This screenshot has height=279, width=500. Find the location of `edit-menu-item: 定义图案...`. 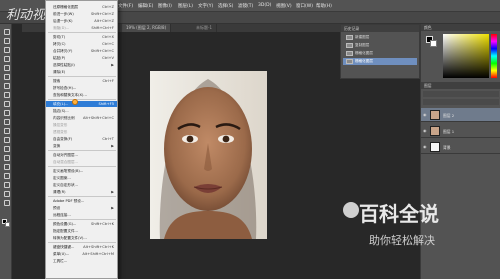

edit-menu-item: 定义图案... is located at coordinates (81, 178).